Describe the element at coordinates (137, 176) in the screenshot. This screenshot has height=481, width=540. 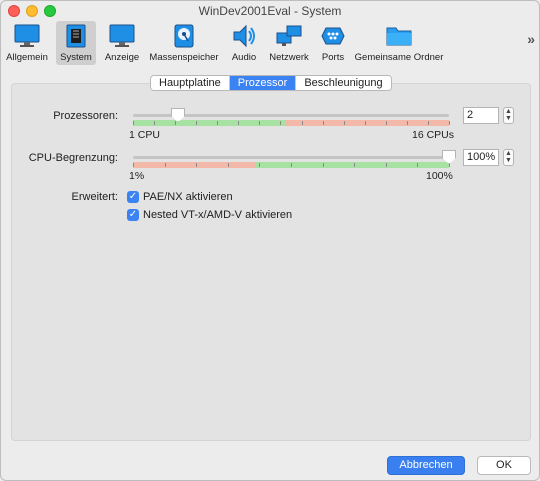
I see `cpu-limit-min-label: 1%` at that location.